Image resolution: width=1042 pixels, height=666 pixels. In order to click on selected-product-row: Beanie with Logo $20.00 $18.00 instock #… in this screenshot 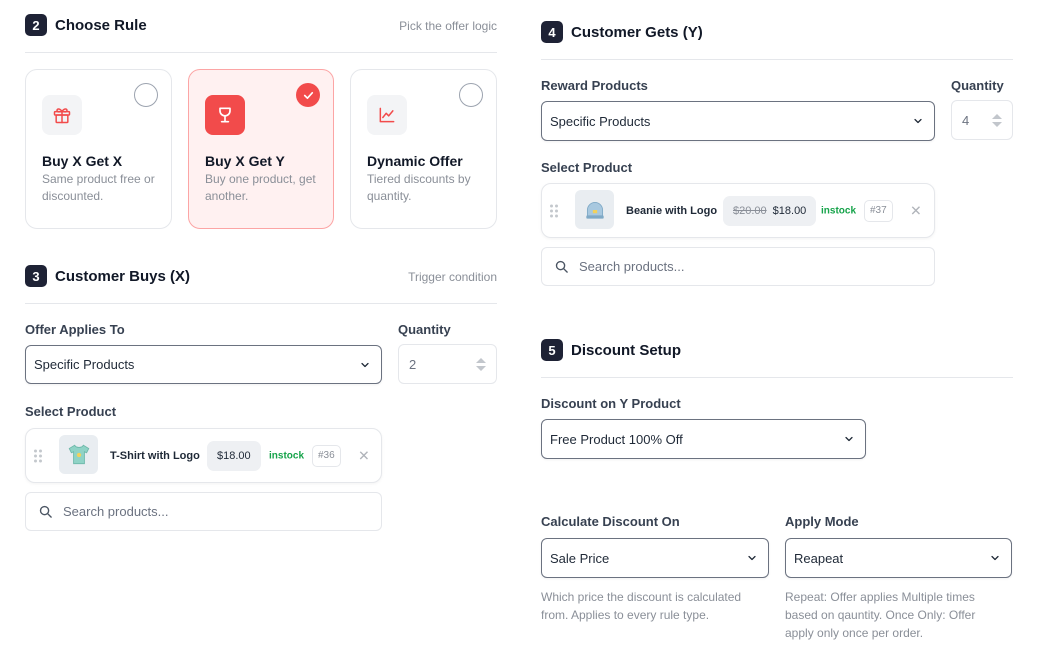, I will do `click(738, 210)`.